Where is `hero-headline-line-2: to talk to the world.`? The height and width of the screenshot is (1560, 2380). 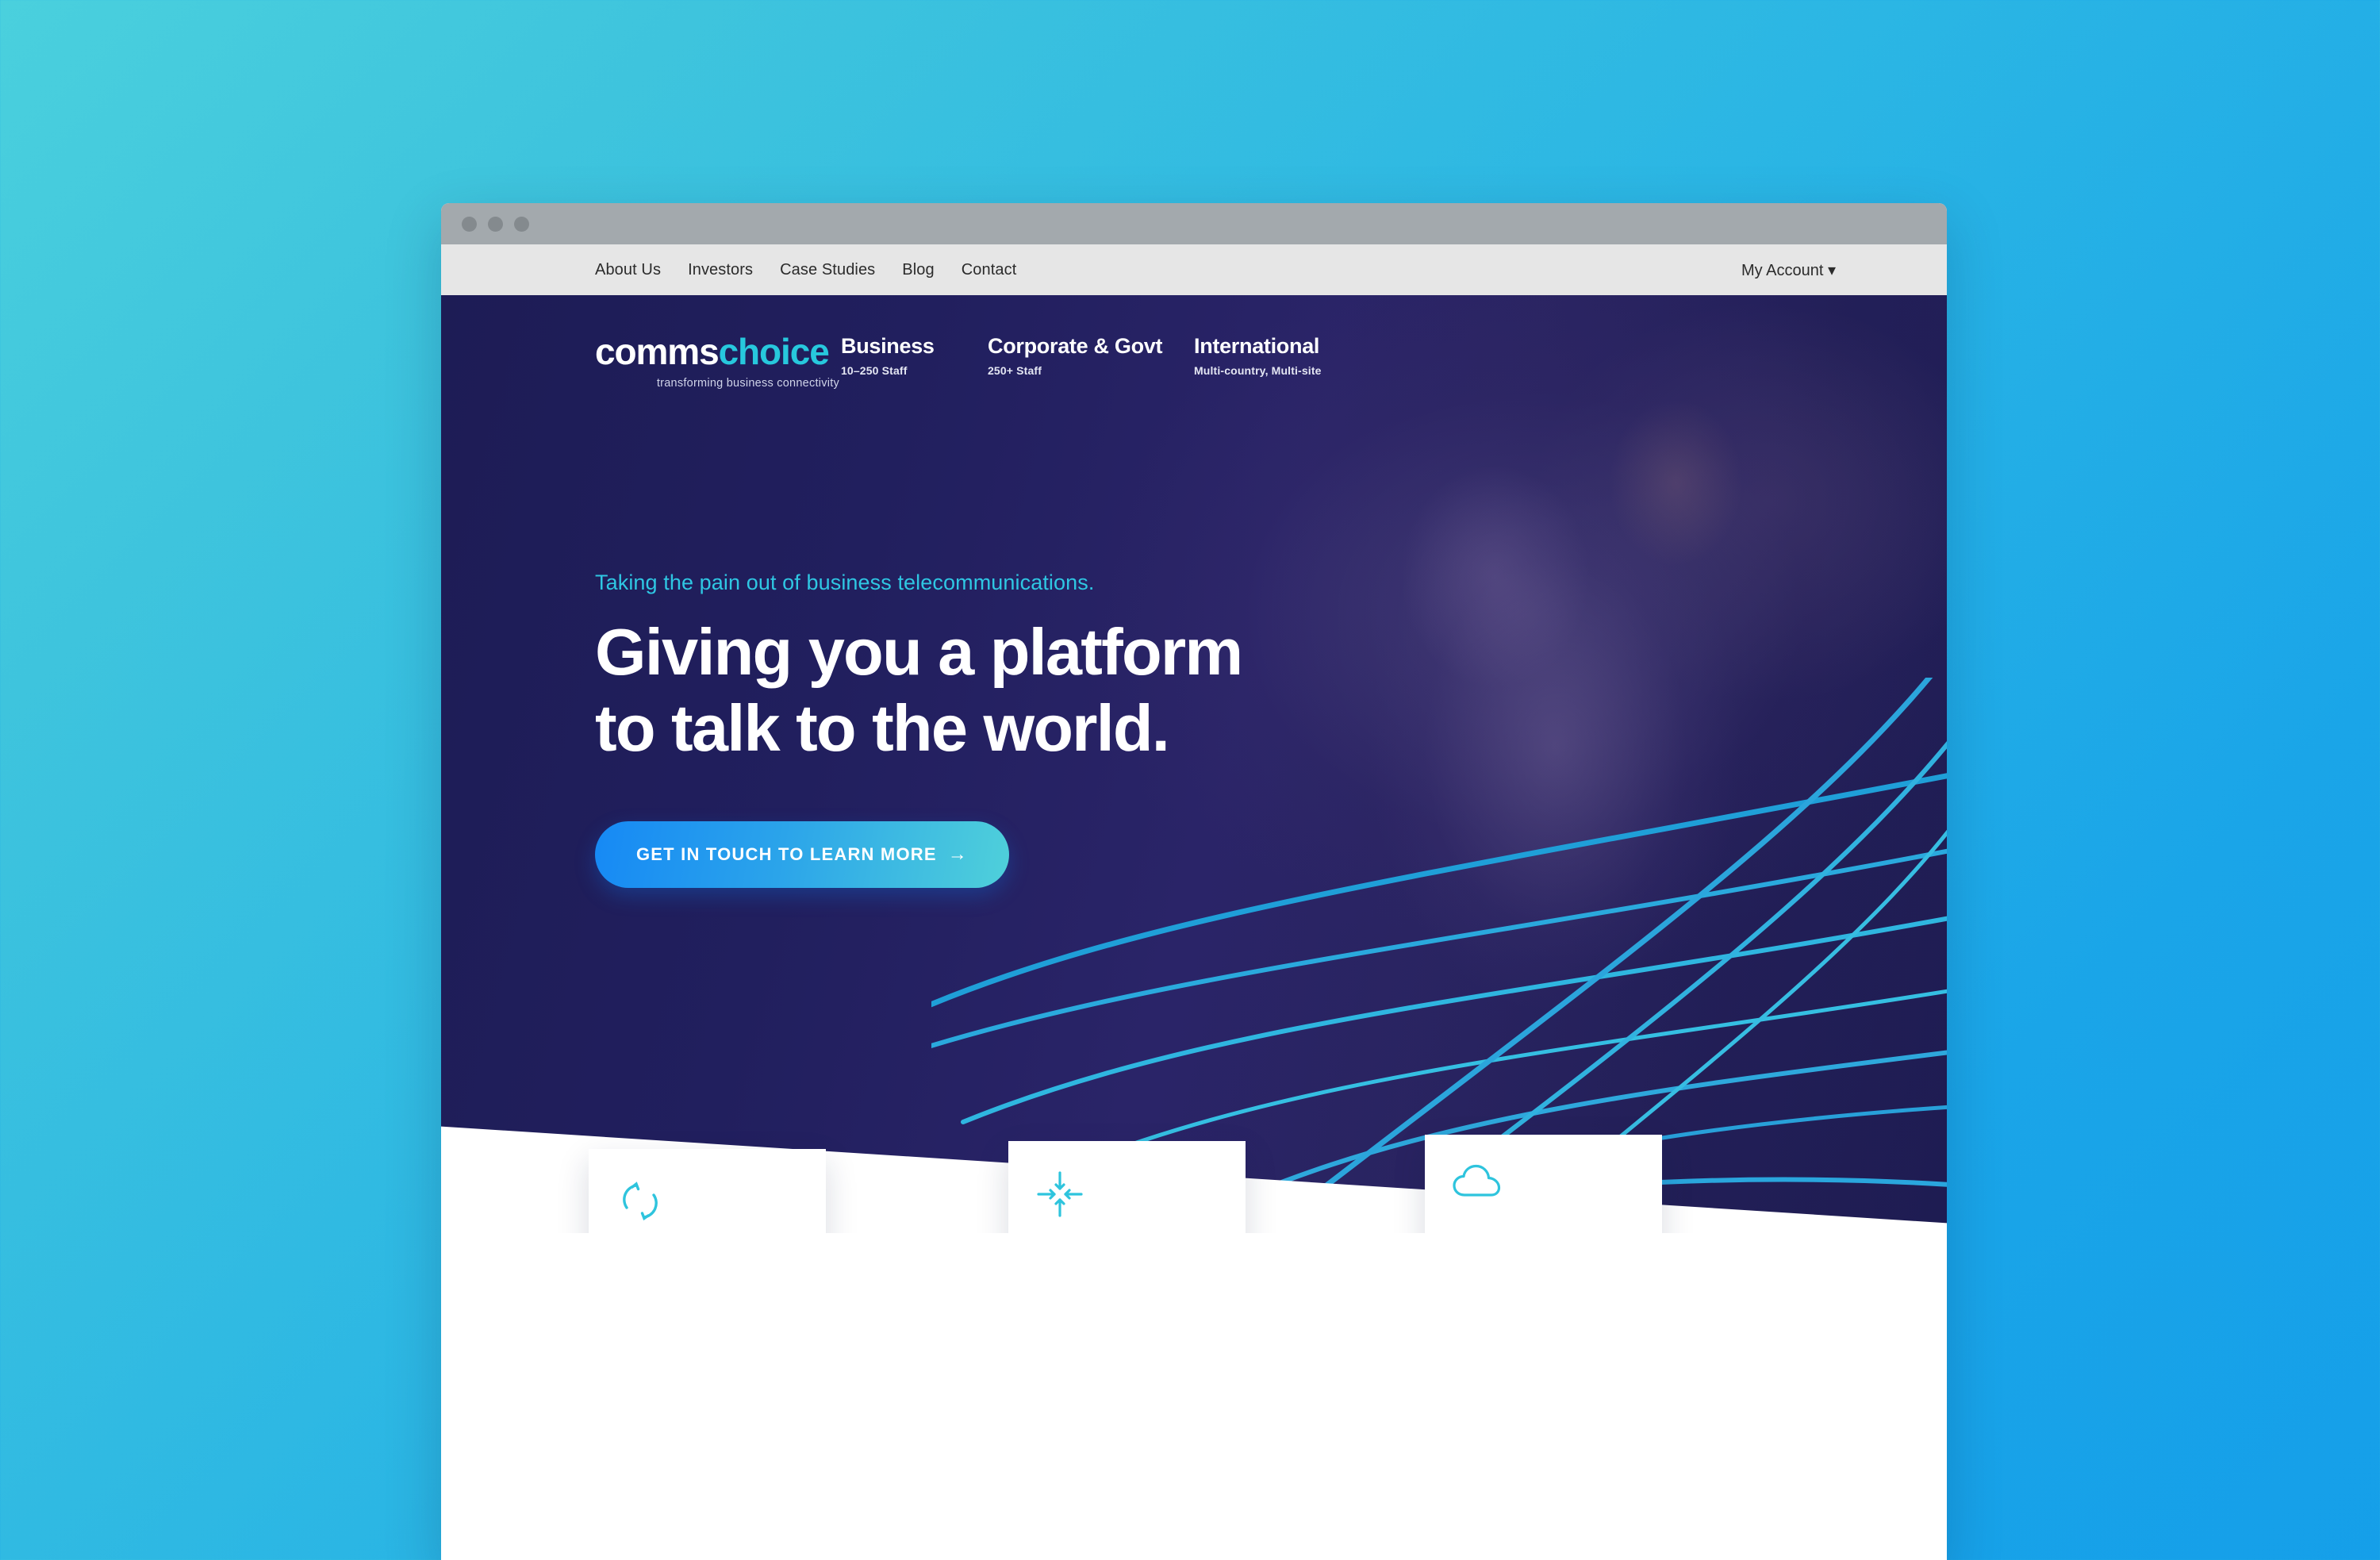
hero-headline-line-2: to talk to the world. is located at coordinates (882, 728).